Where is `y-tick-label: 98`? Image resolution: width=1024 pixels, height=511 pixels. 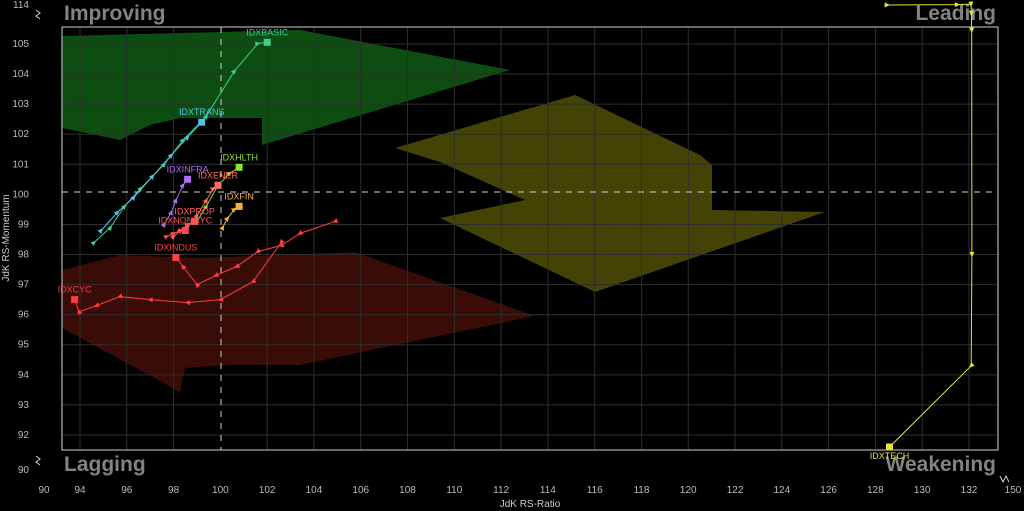 y-tick-label: 98 is located at coordinates (24, 255).